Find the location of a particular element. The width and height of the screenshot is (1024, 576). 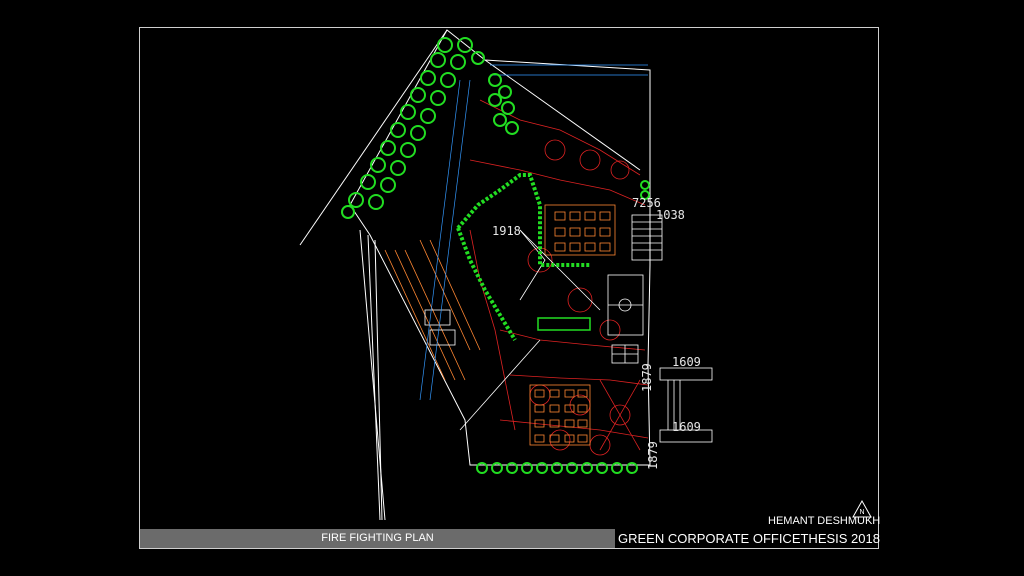

author-name: HEMANT DESHMUKH is located at coordinates (824, 521).